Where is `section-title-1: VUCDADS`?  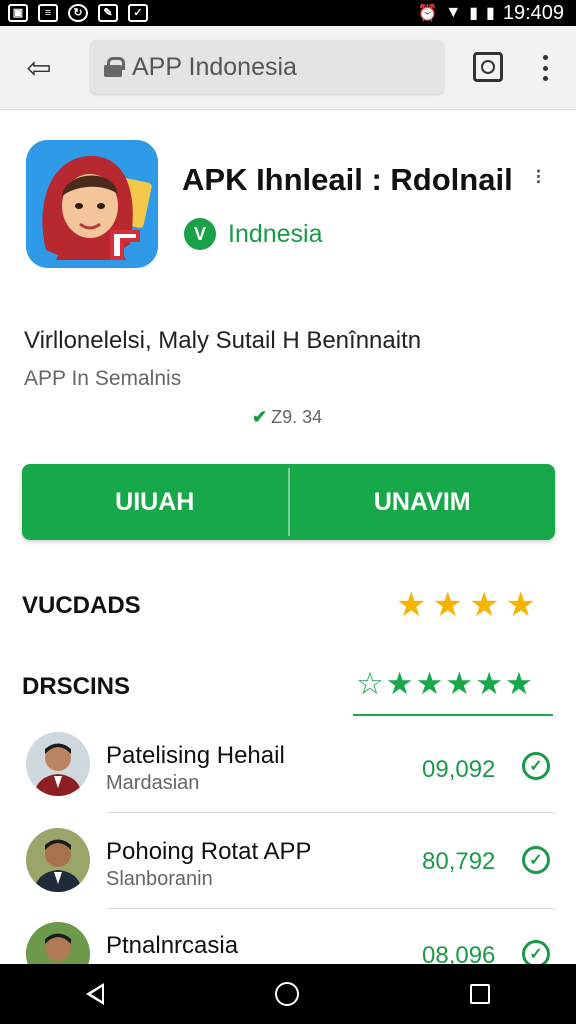 section-title-1: VUCDADS is located at coordinates (81, 605).